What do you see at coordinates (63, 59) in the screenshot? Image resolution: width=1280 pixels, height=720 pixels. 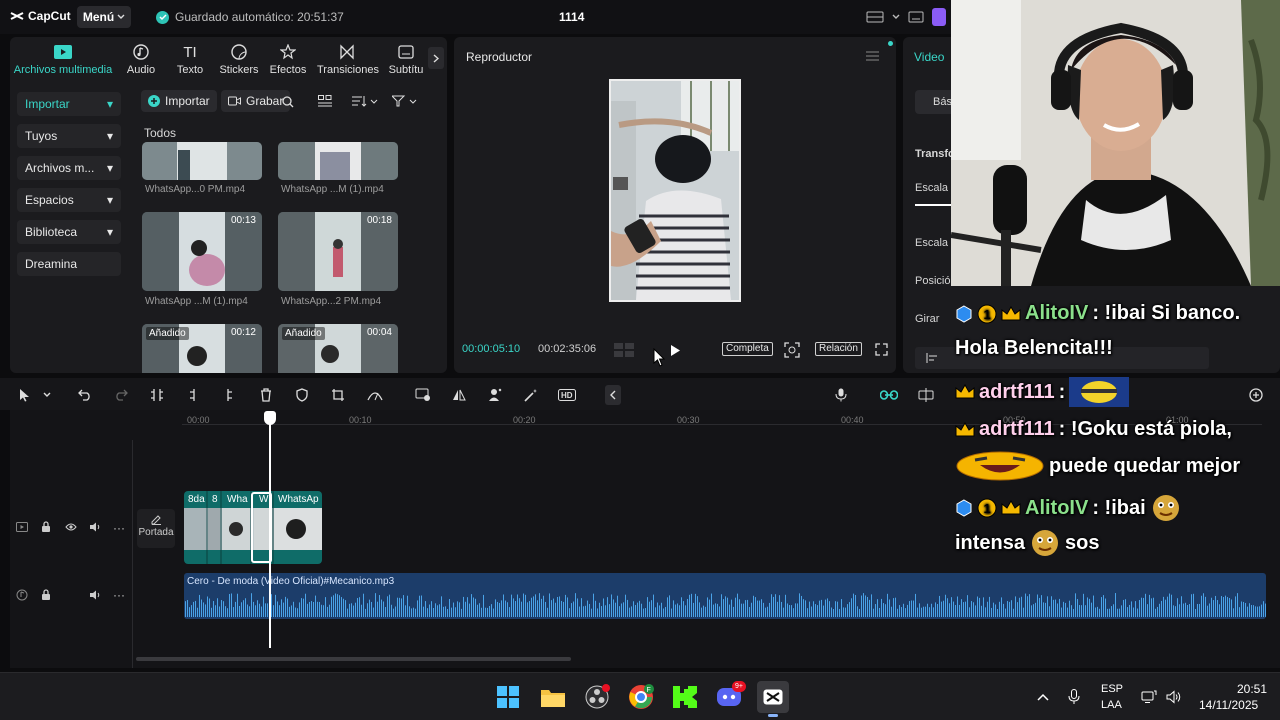 I see `tab-media: Archivos multimedia` at bounding box center [63, 59].